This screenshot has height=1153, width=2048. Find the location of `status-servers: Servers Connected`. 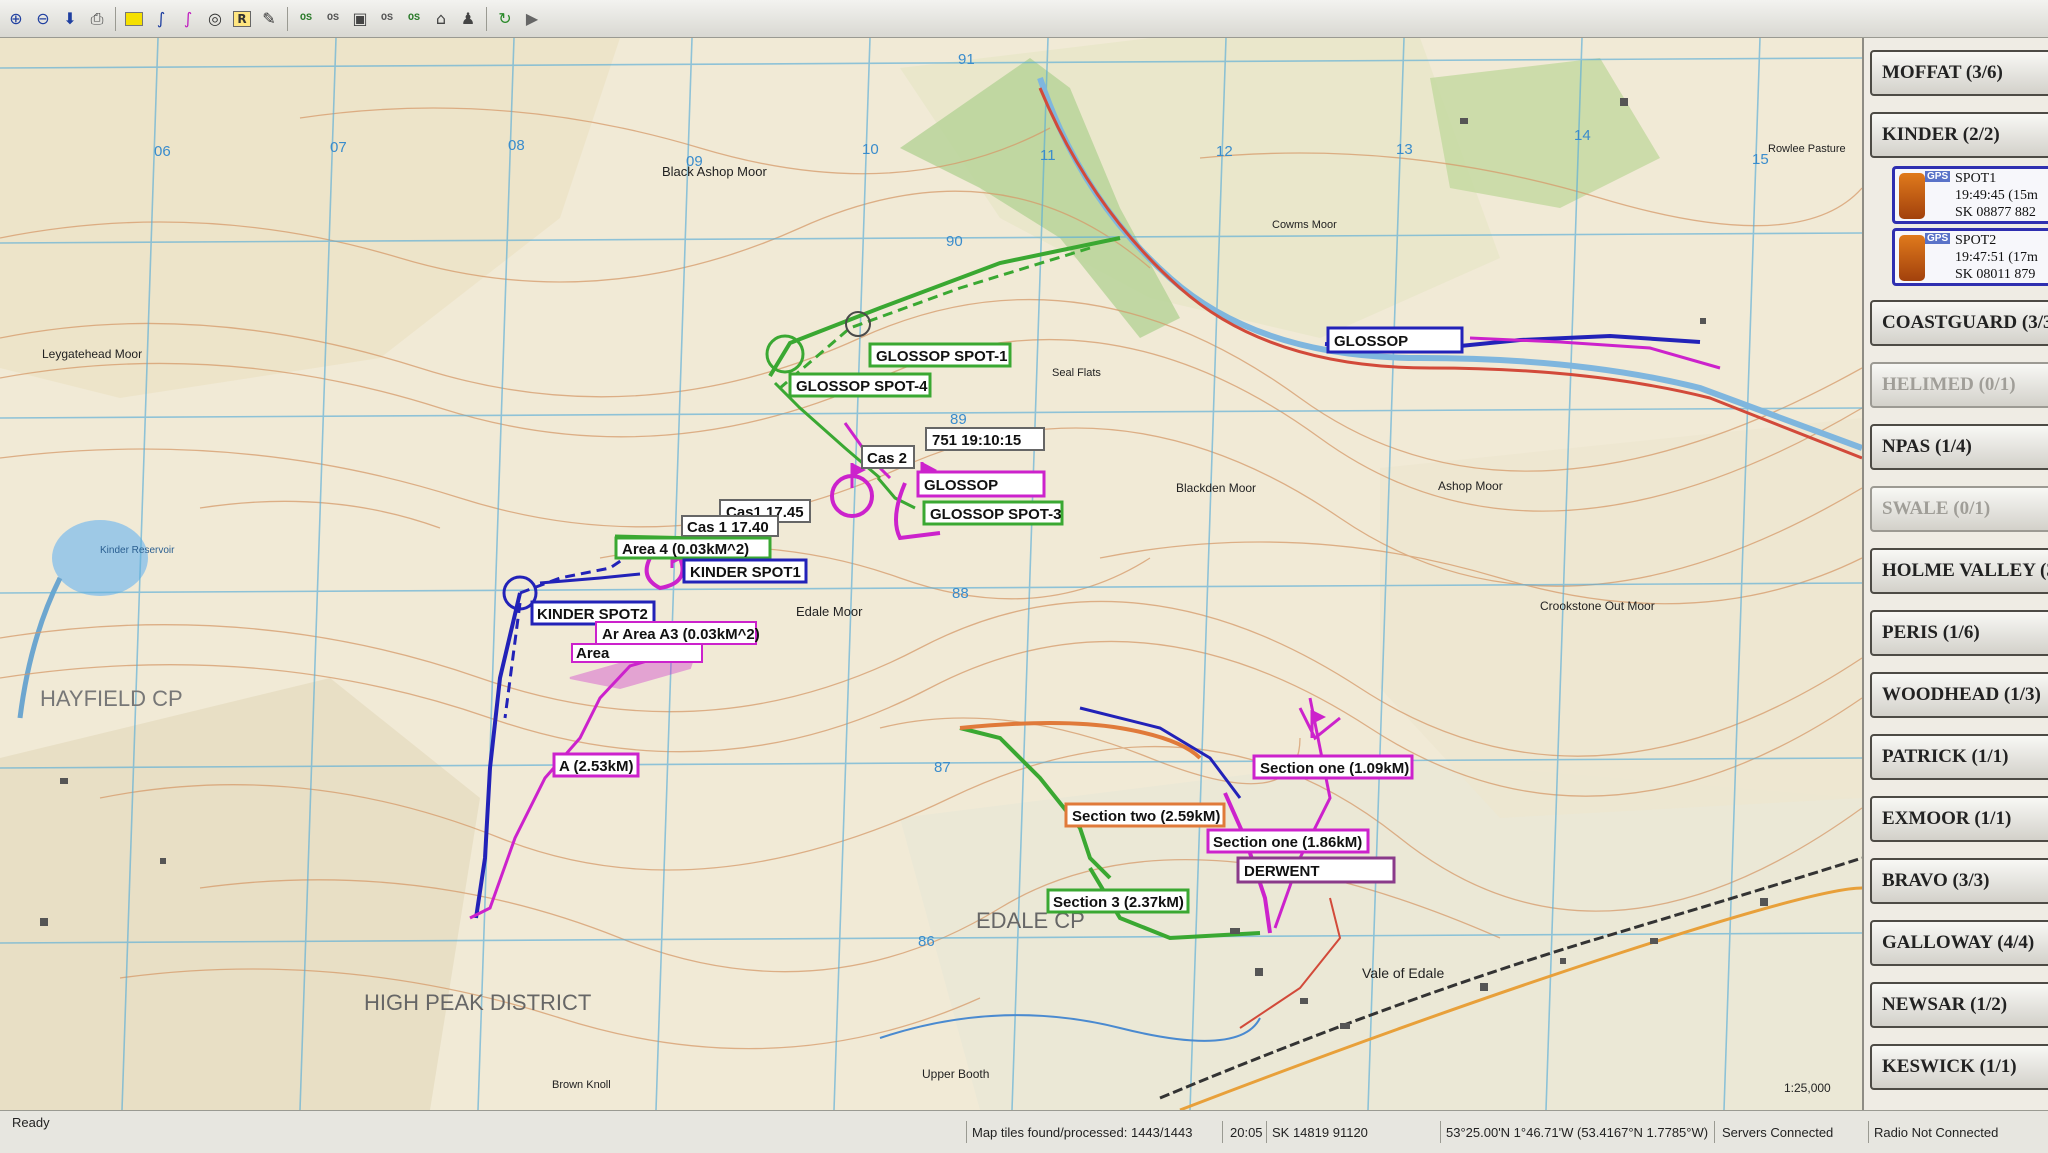

status-servers: Servers Connected is located at coordinates (1778, 1132).